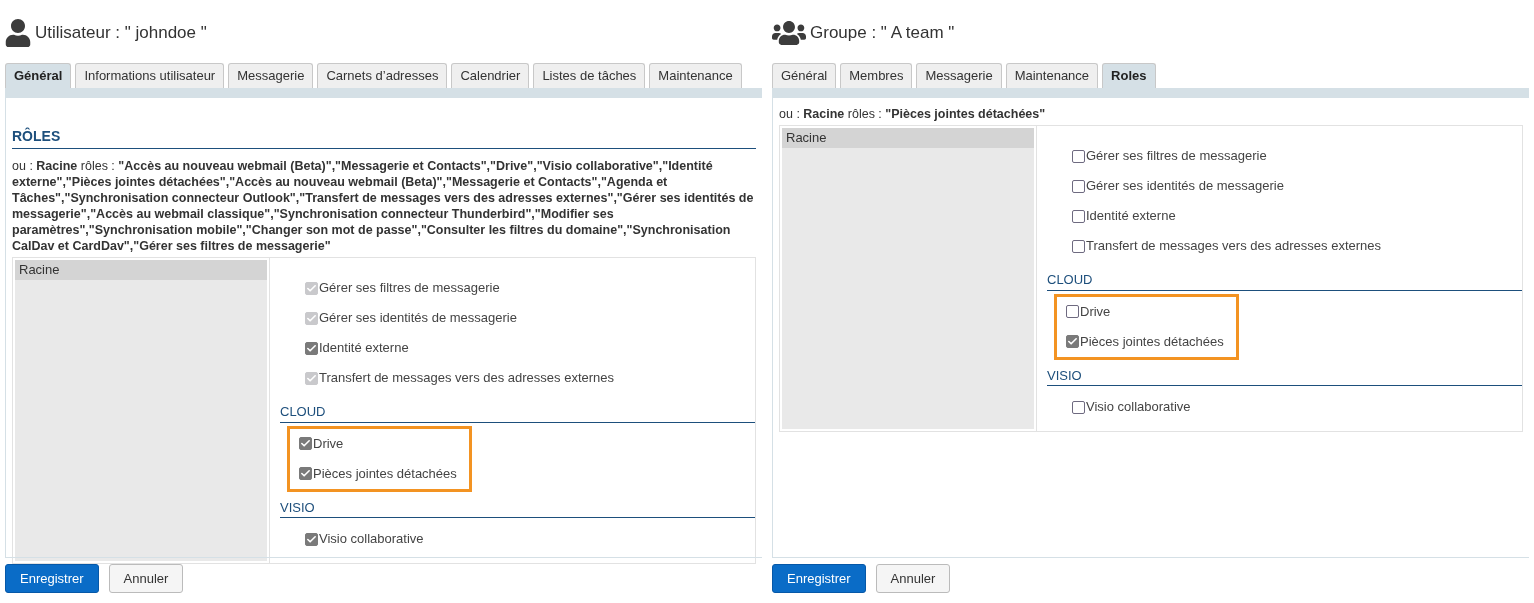 This screenshot has height=603, width=1534. Describe the element at coordinates (490, 75) in the screenshot. I see `tab: Calendrier` at that location.